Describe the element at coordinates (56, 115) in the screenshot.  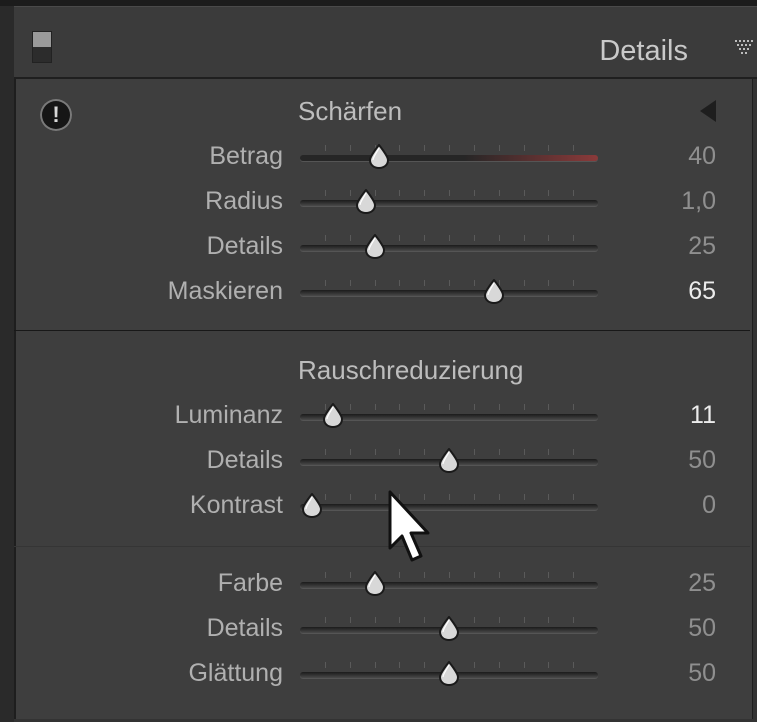
I see `exclamation-icon: !` at that location.